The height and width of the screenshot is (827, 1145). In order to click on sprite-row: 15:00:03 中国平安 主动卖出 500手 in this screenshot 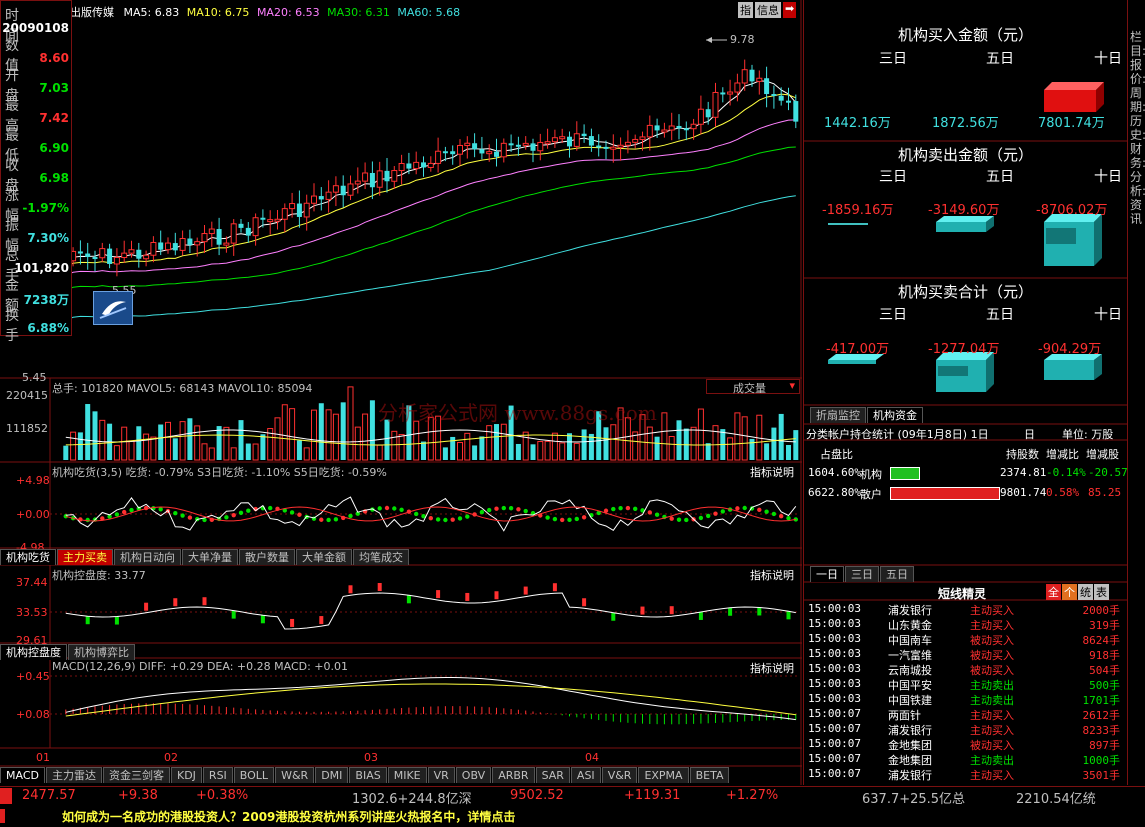, I will do `click(965, 684)`.